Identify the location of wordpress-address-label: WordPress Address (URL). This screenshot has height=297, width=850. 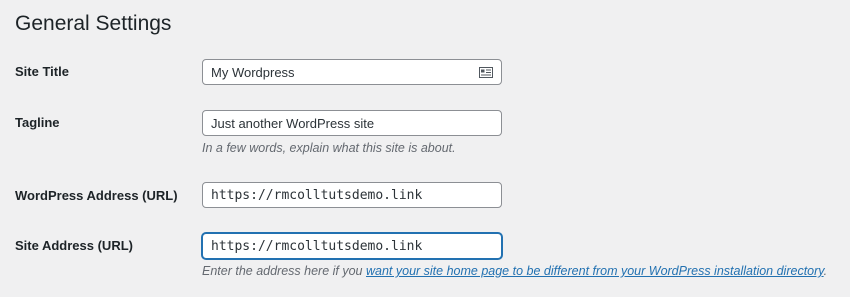
(96, 195).